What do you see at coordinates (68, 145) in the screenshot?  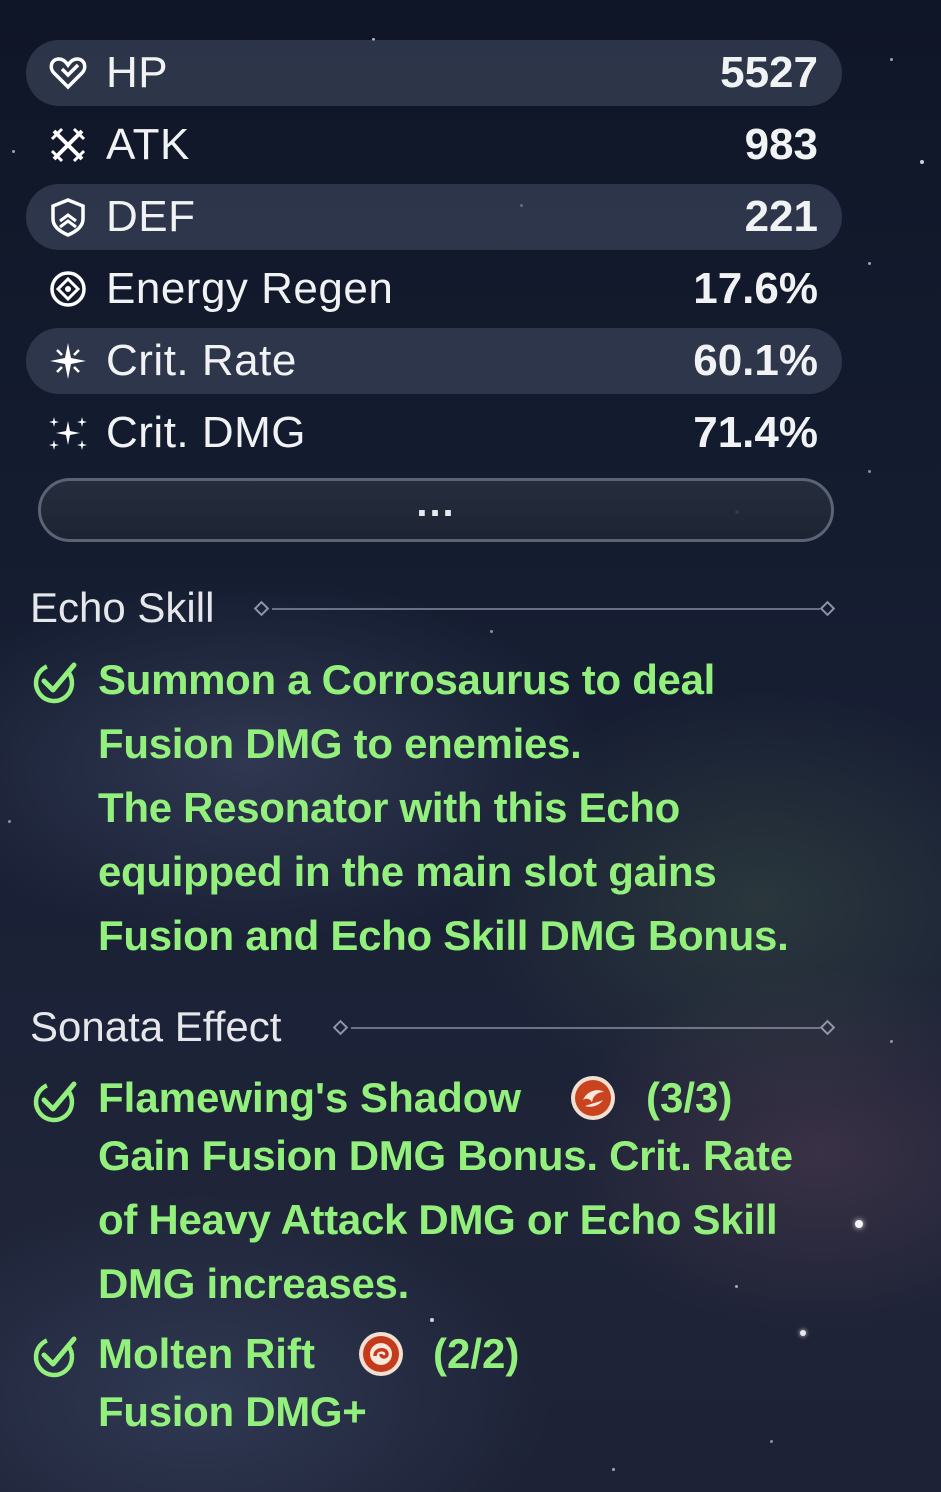 I see `crossed-swords-icon` at bounding box center [68, 145].